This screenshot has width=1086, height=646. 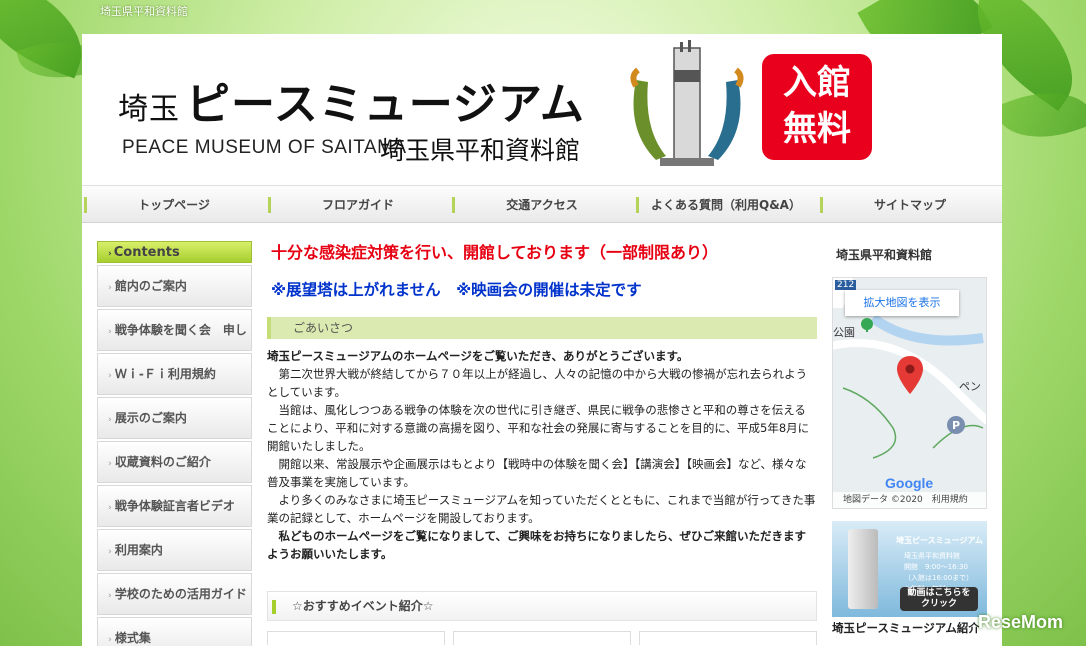 I want to click on sidebar-item-label: 展示のご案内, so click(x=150, y=418).